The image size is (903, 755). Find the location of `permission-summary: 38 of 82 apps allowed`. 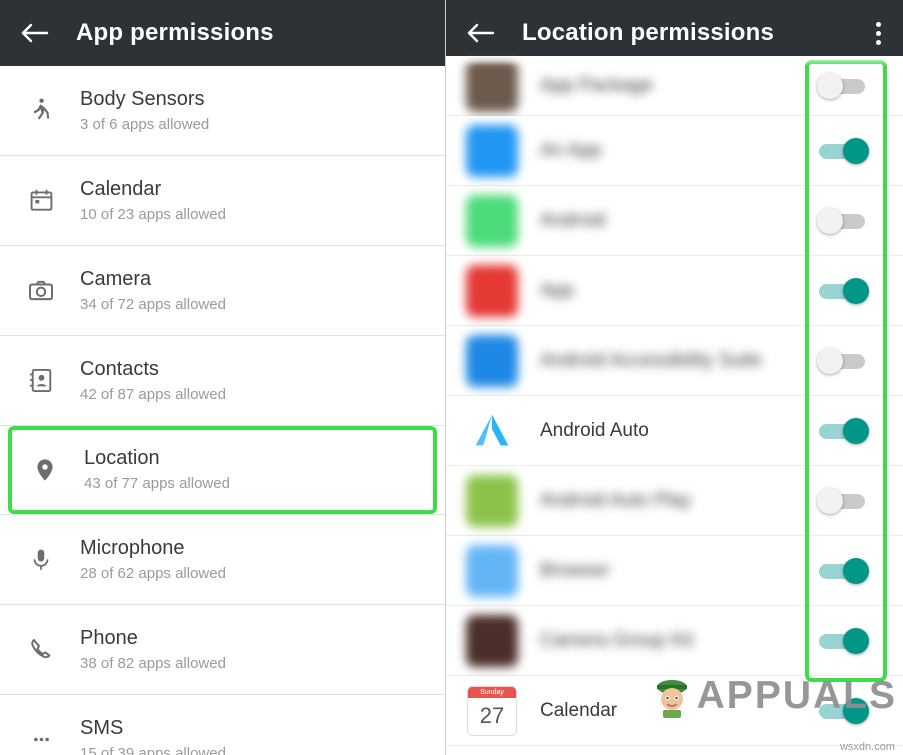

permission-summary: 38 of 82 apps allowed is located at coordinates (153, 663).